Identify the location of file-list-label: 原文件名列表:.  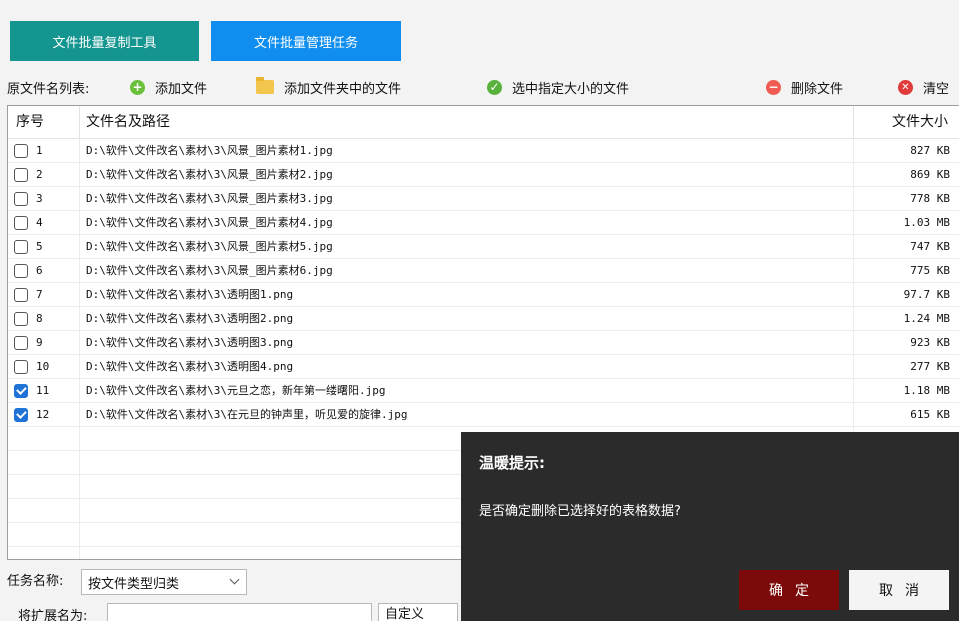
(48, 89).